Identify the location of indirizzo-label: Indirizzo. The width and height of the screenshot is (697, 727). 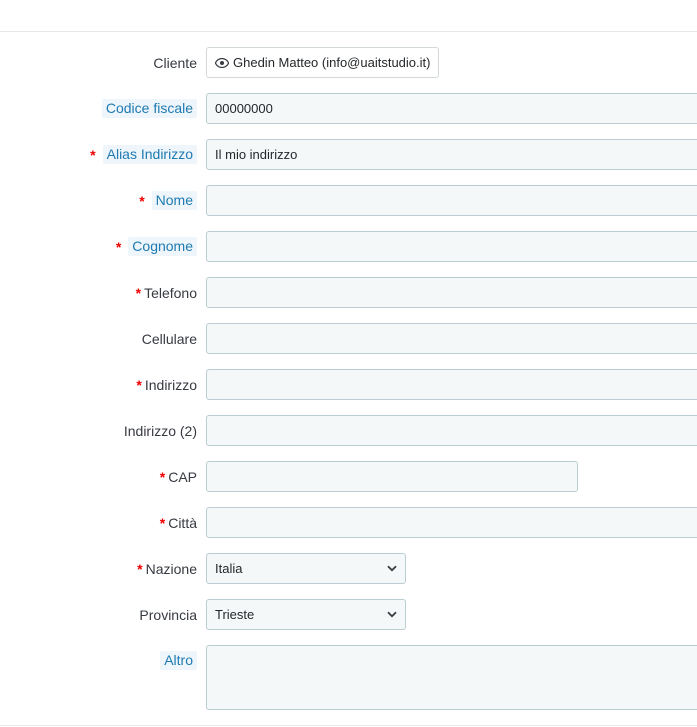
(170, 384).